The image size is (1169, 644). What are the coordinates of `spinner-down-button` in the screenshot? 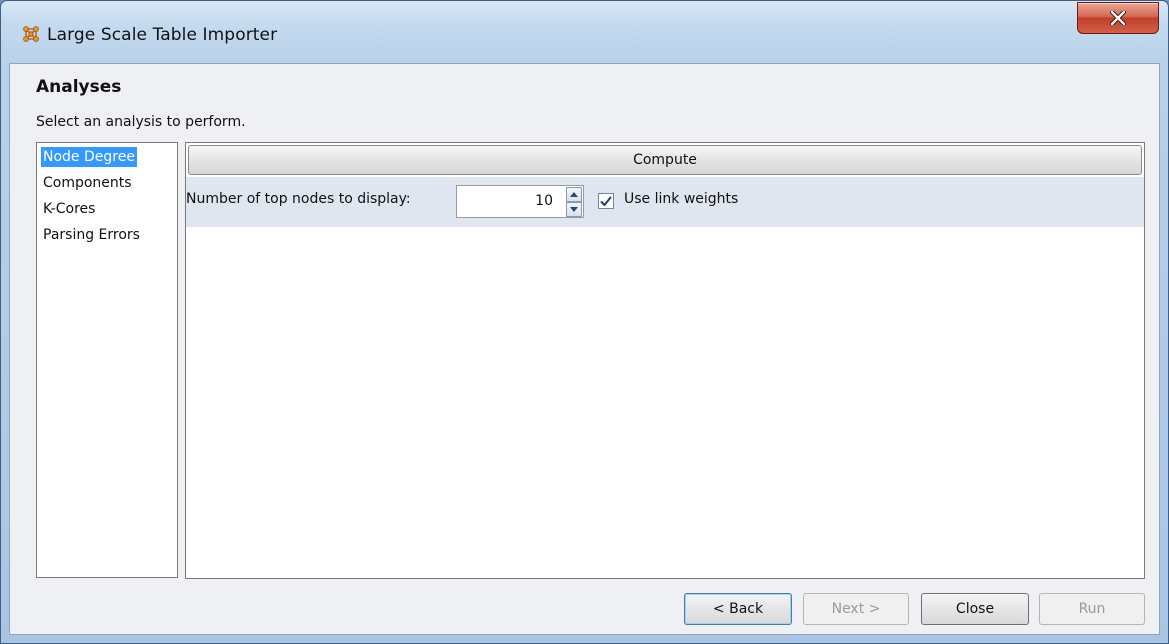 It's located at (574, 209).